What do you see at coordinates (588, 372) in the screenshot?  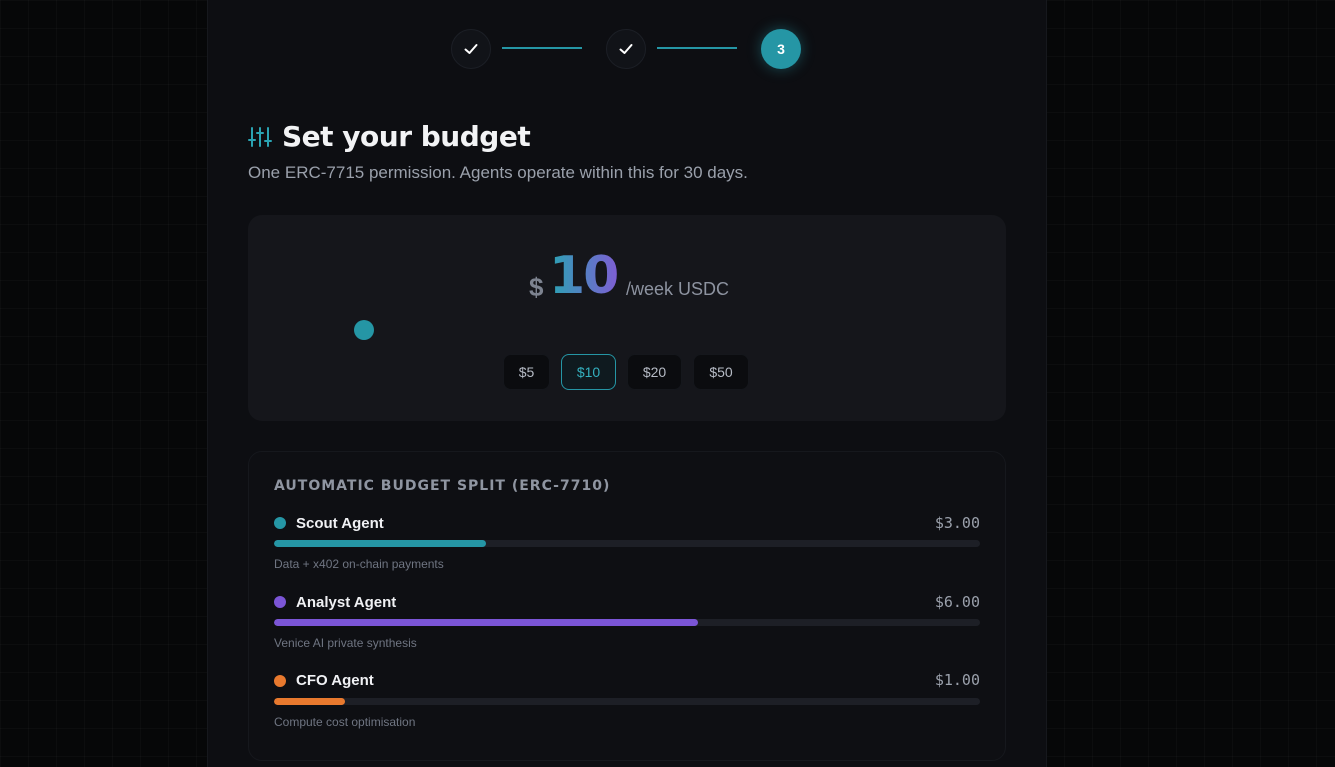 I see `preset-10-button: $10` at bounding box center [588, 372].